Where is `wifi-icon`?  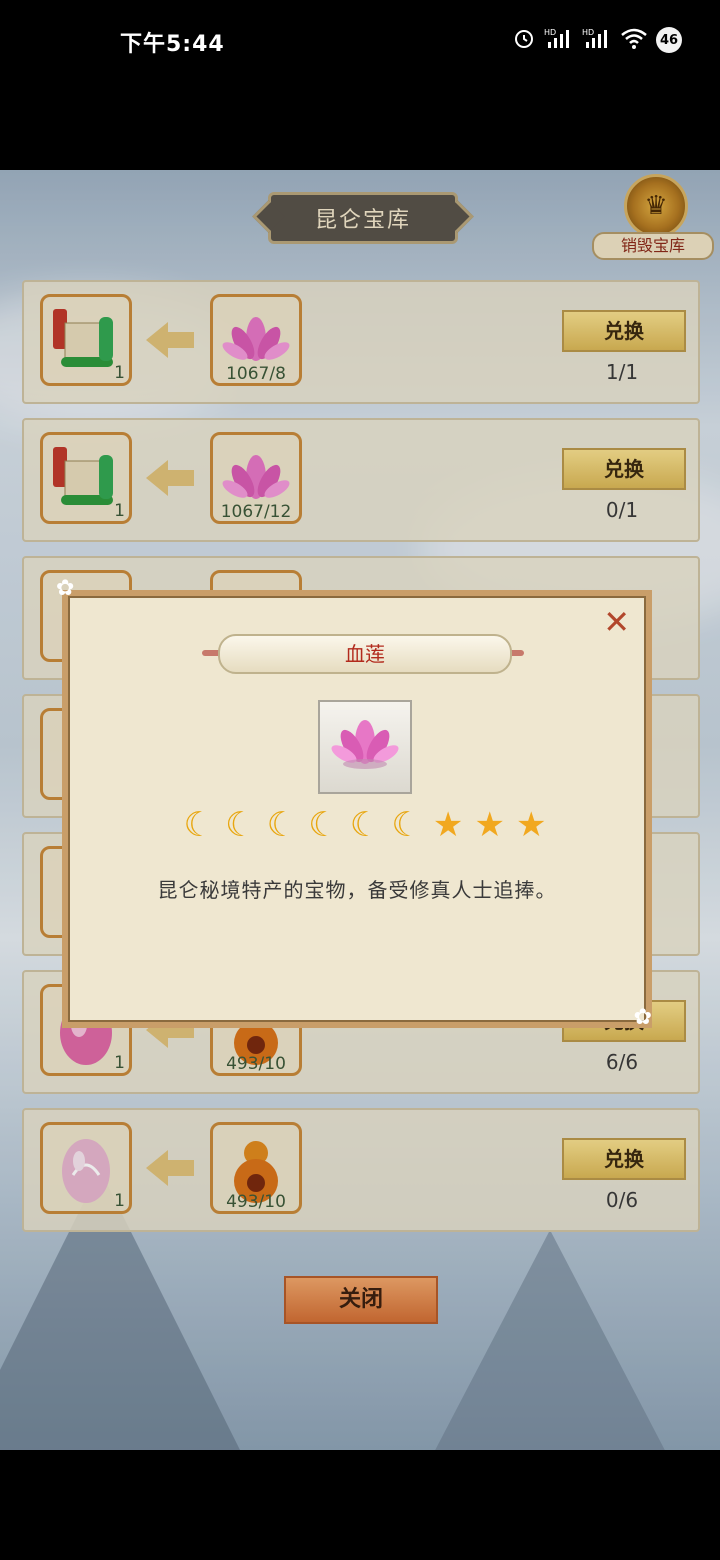 wifi-icon is located at coordinates (634, 40).